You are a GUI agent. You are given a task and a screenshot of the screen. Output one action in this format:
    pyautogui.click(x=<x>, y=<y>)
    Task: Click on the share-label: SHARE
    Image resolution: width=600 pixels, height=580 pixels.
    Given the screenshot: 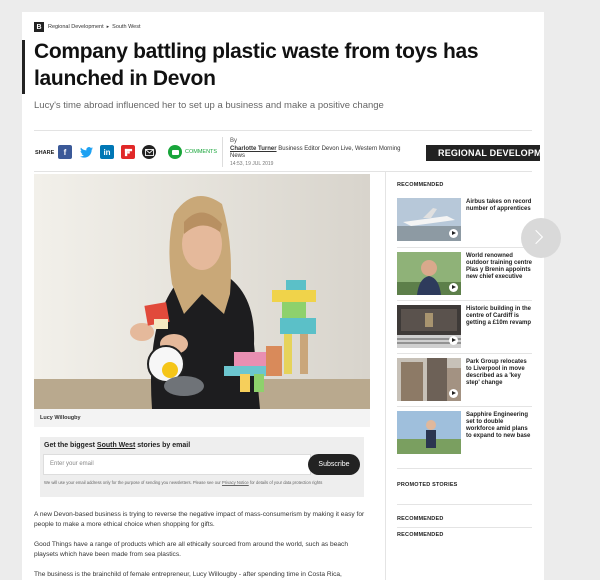 What is the action you would take?
    pyautogui.click(x=45, y=153)
    